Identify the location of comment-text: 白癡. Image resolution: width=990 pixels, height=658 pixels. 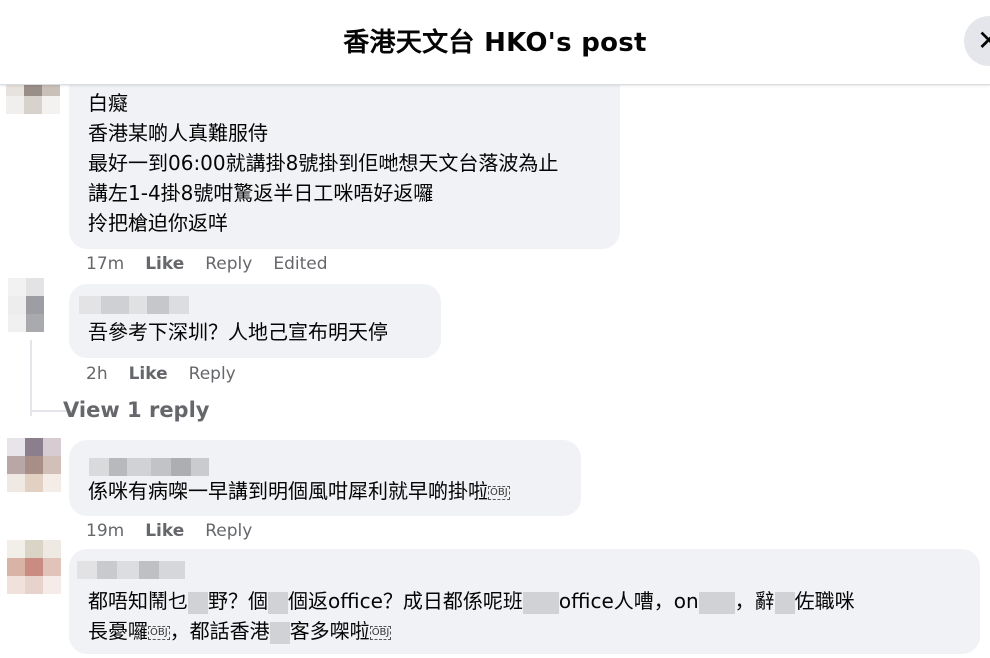
(108, 103).